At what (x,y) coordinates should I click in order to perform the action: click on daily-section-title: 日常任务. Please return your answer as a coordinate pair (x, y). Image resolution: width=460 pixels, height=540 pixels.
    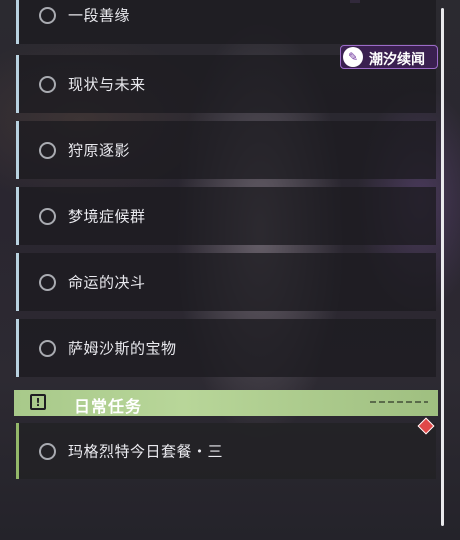
    Looking at the image, I should click on (108, 406).